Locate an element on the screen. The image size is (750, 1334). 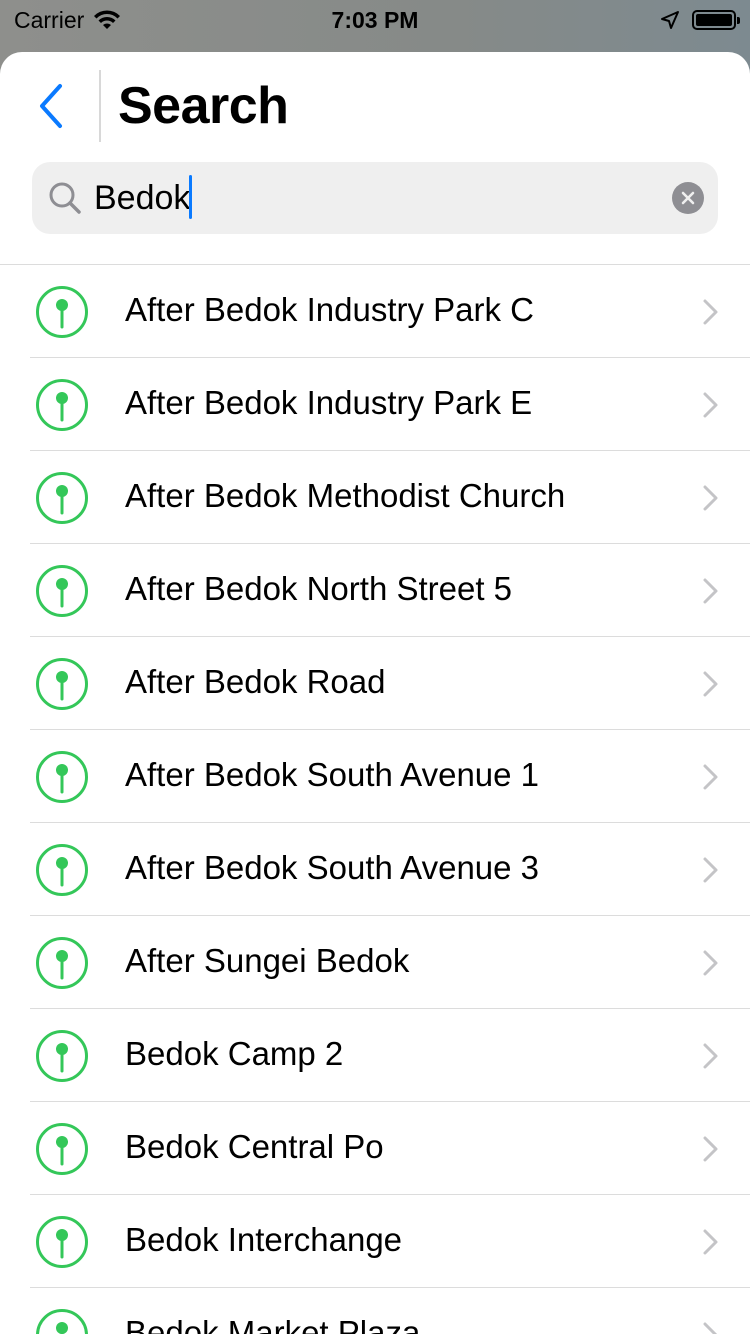
result-label: After Bedok Industry Park C is located at coordinates (330, 309).